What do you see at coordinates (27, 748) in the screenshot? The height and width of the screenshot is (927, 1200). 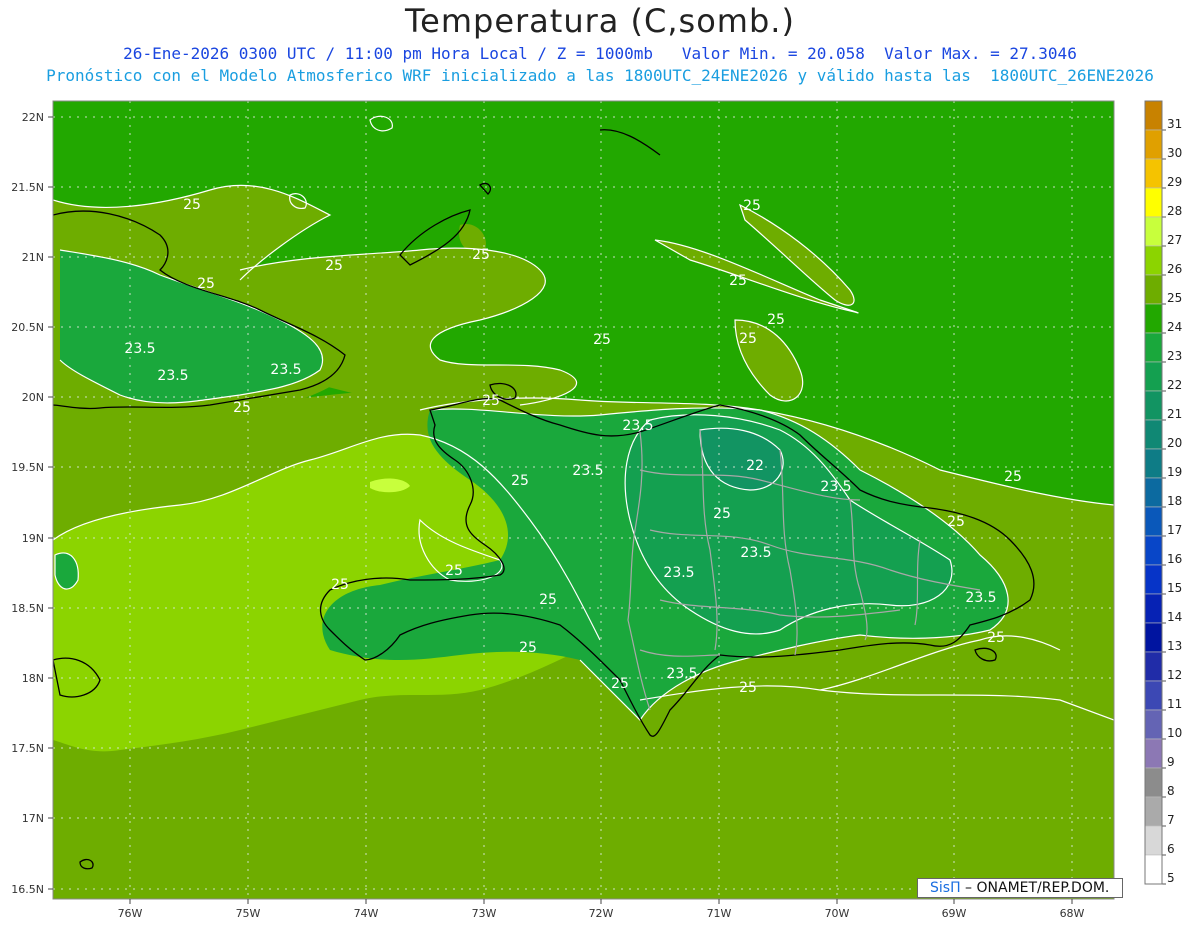 I see `lat-label: 17.5N` at bounding box center [27, 748].